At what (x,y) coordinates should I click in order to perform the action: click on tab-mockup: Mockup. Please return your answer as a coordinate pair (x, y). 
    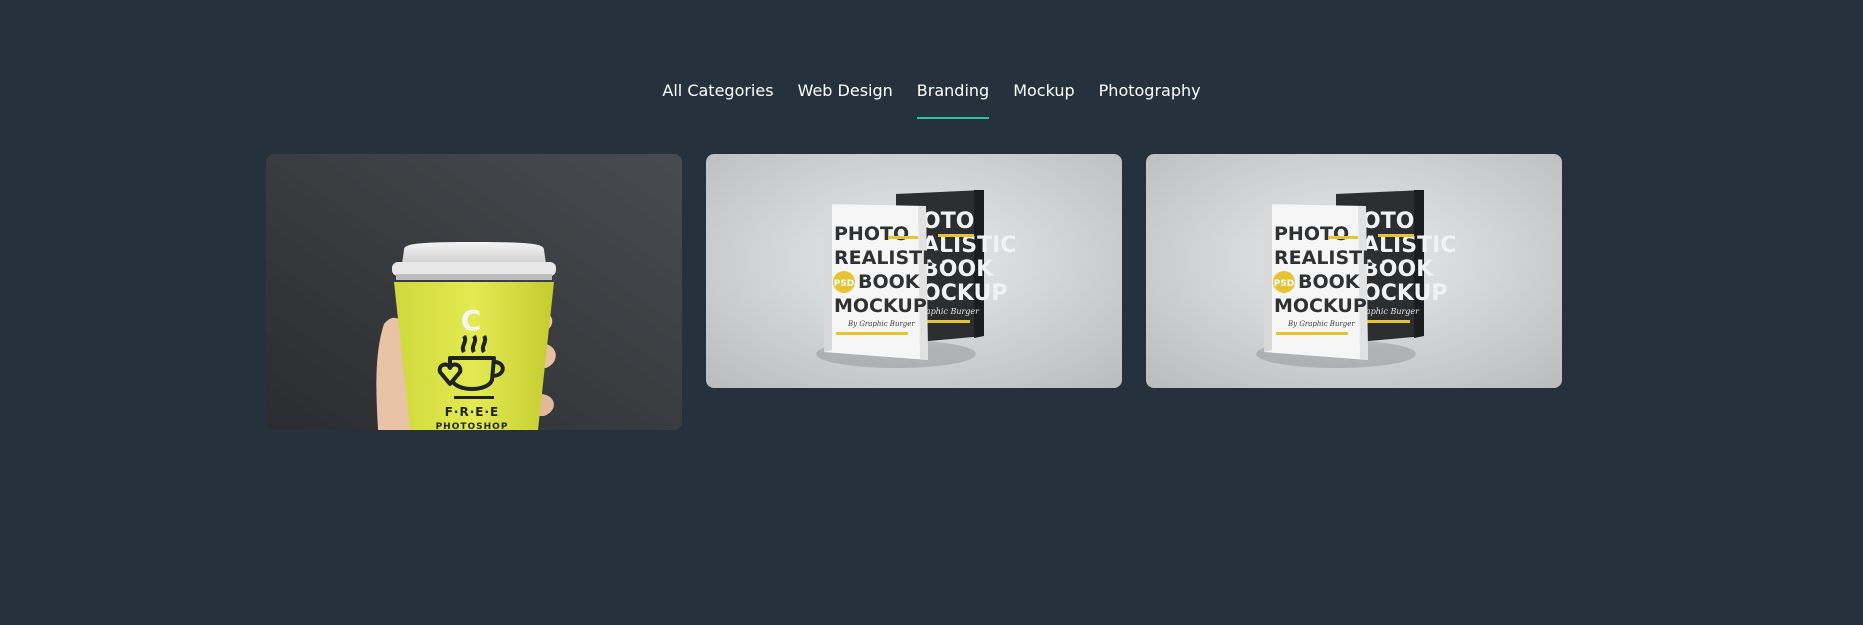
    Looking at the image, I should click on (1043, 91).